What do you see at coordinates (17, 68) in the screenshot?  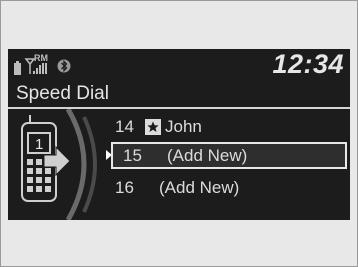 I see `battery-icon` at bounding box center [17, 68].